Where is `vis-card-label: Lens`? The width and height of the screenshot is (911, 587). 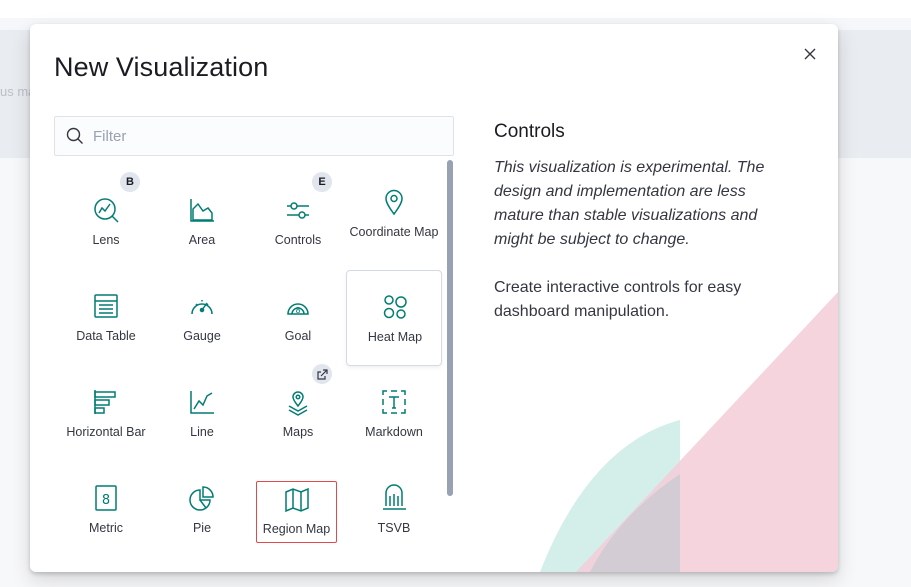
vis-card-label: Lens is located at coordinates (106, 240).